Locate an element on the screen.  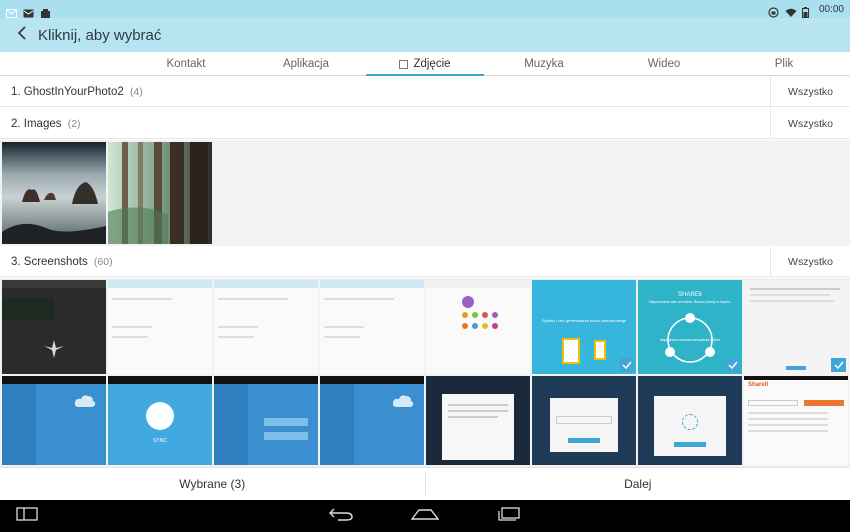
home-icon is located at coordinates (425, 516).